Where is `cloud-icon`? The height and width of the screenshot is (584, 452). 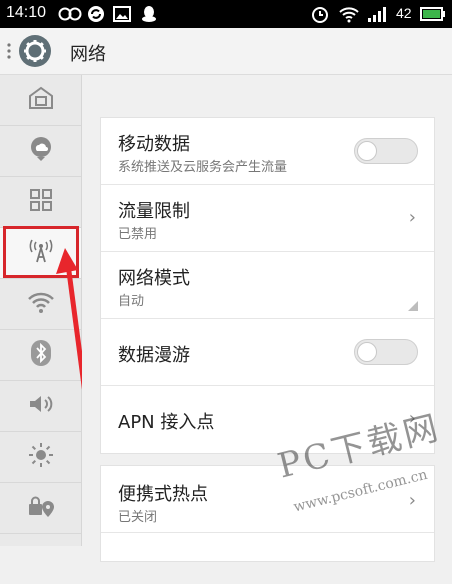 cloud-icon is located at coordinates (41, 151).